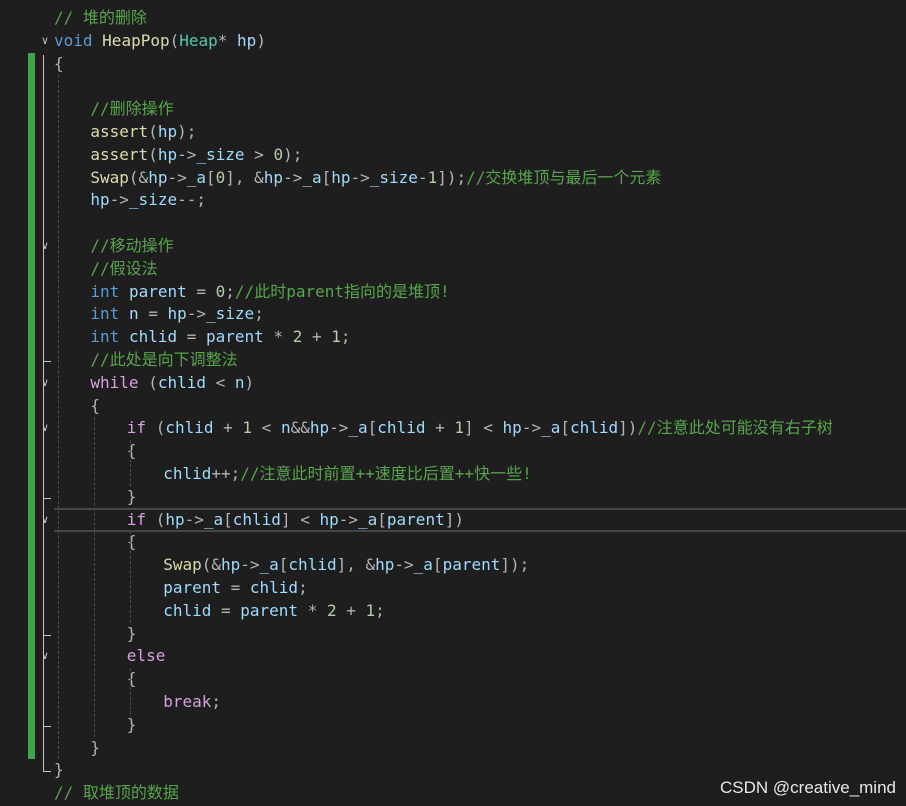  What do you see at coordinates (422, 177) in the screenshot?
I see `code-token: -` at bounding box center [422, 177].